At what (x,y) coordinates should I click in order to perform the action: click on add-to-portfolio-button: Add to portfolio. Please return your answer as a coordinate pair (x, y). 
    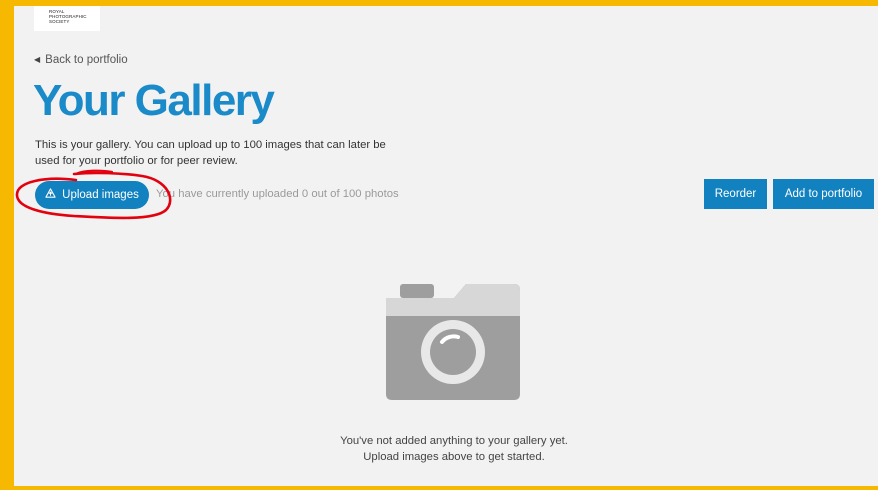
    Looking at the image, I should click on (823, 194).